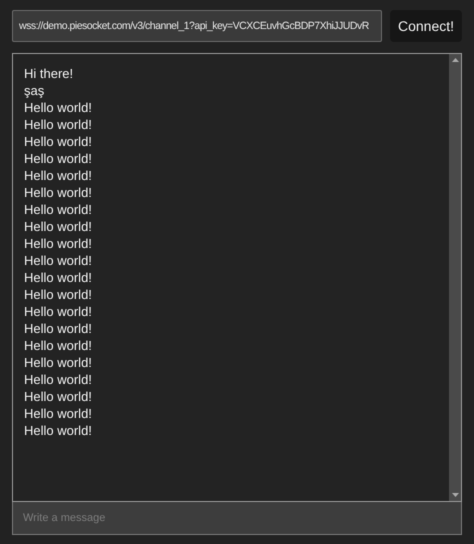 The height and width of the screenshot is (544, 474). What do you see at coordinates (455, 277) in the screenshot?
I see `scrollbar` at bounding box center [455, 277].